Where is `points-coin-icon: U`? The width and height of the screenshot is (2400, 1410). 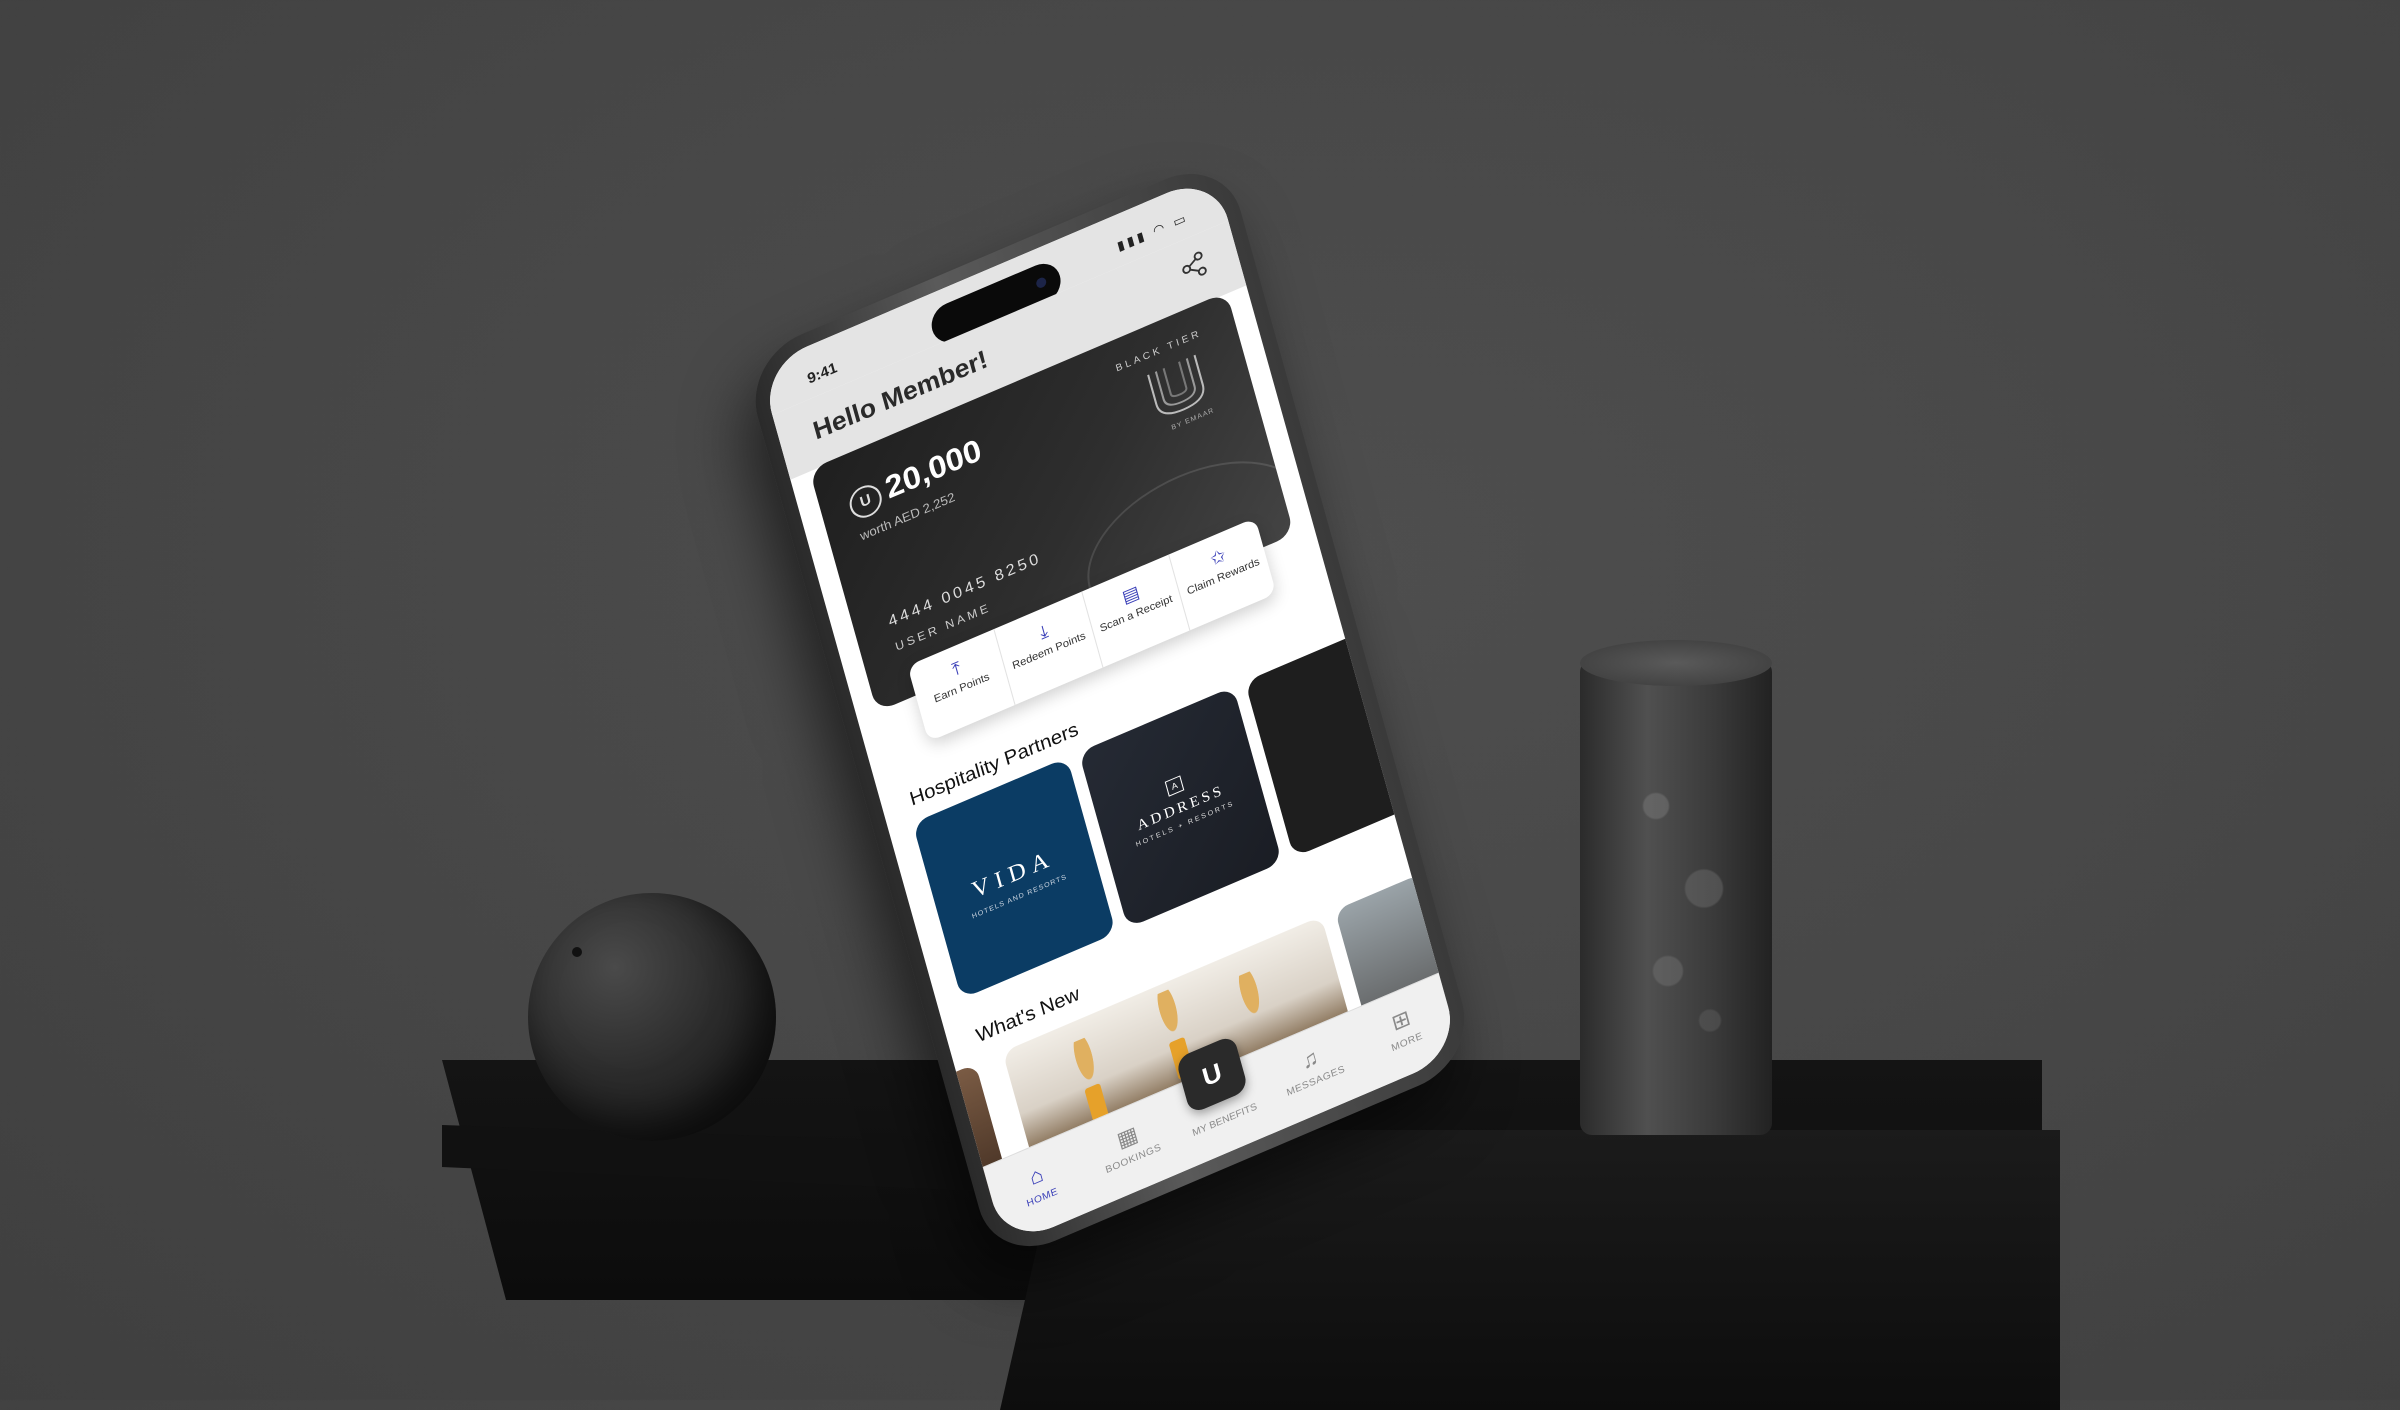
points-coin-icon: U is located at coordinates (866, 501).